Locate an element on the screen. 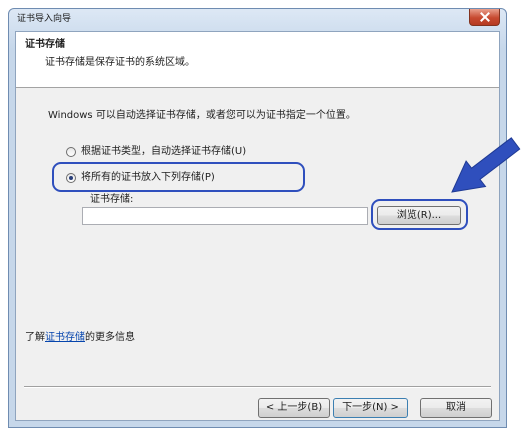 This screenshot has width=523, height=434. learn-more-prefix: 了解 is located at coordinates (35, 337).